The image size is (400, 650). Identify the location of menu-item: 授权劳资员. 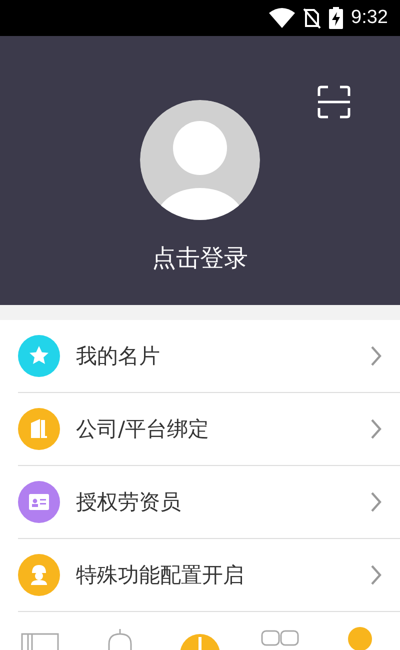
(209, 502).